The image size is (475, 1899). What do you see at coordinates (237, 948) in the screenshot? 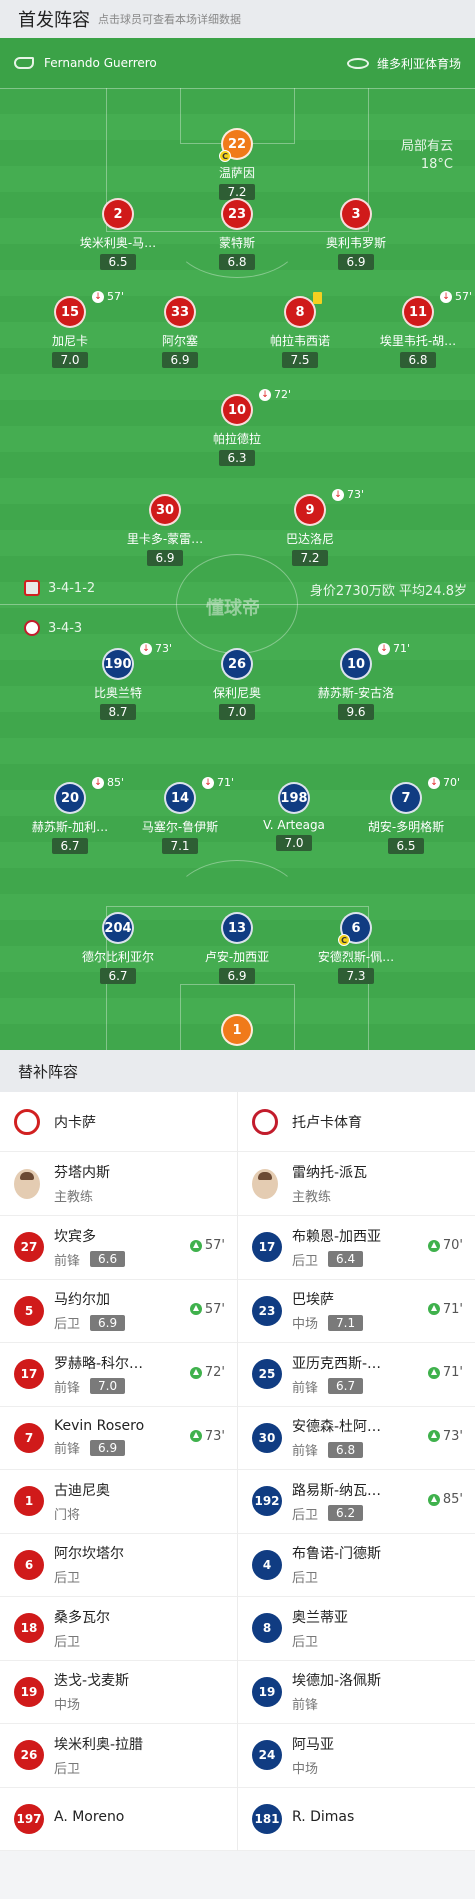
I see `away-player: 13 卢安-加西亚 6.9` at bounding box center [237, 948].